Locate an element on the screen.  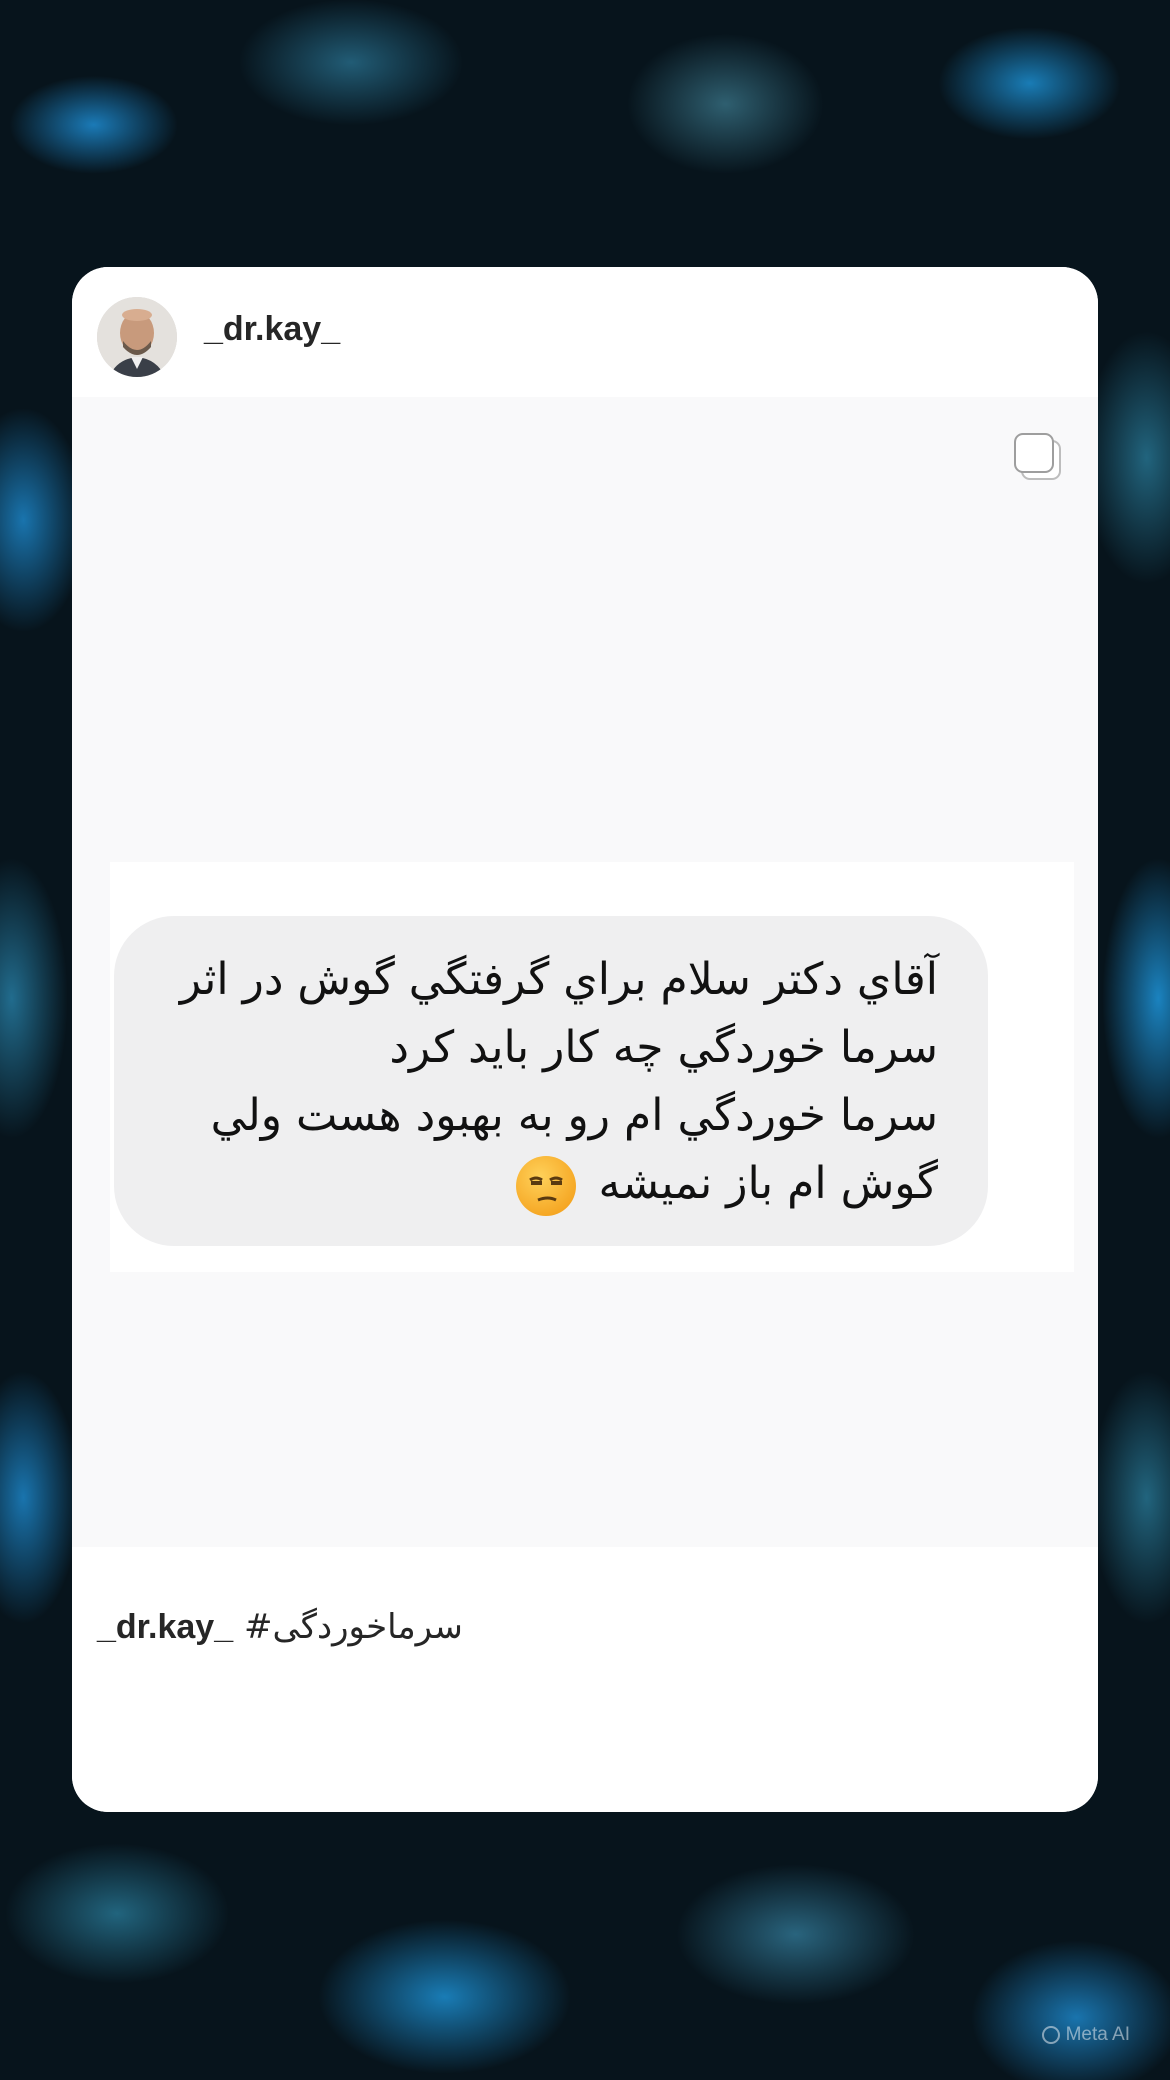
avatar is located at coordinates (137, 337).